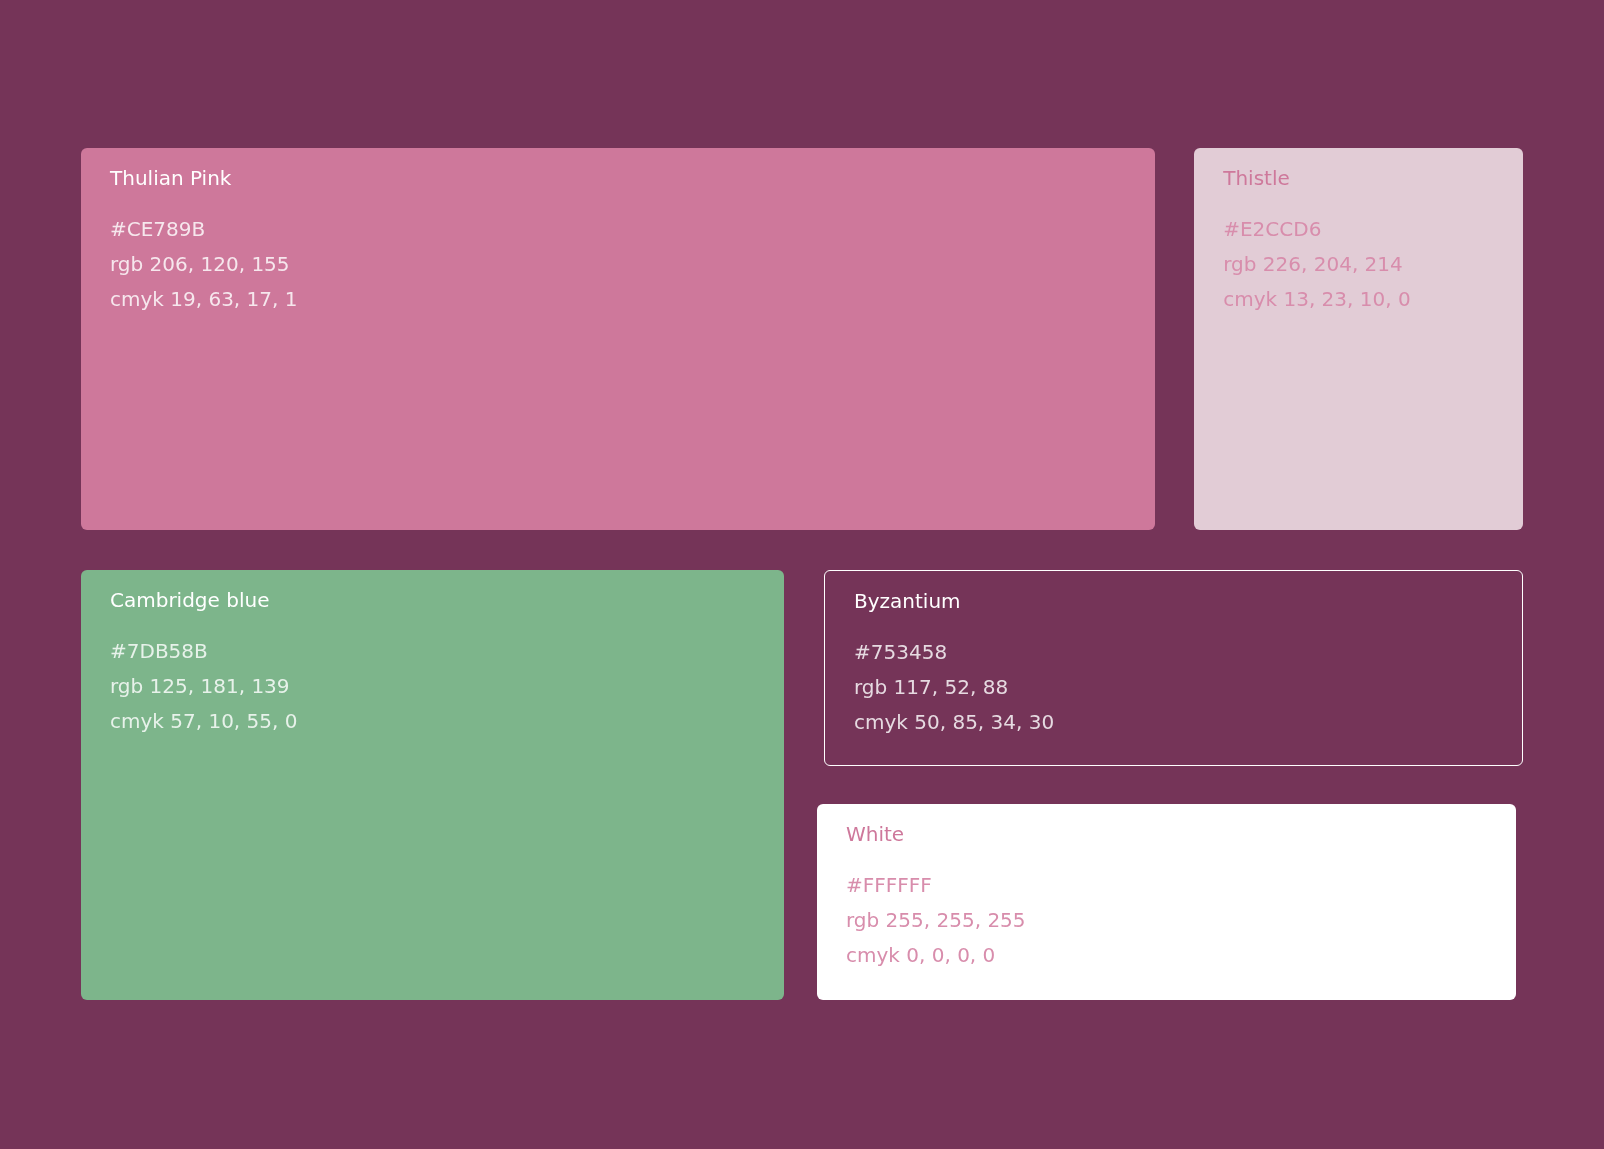 The image size is (1604, 1149). Describe the element at coordinates (200, 686) in the screenshot. I see `rgb-value: rgb 125, 181, 139` at that location.